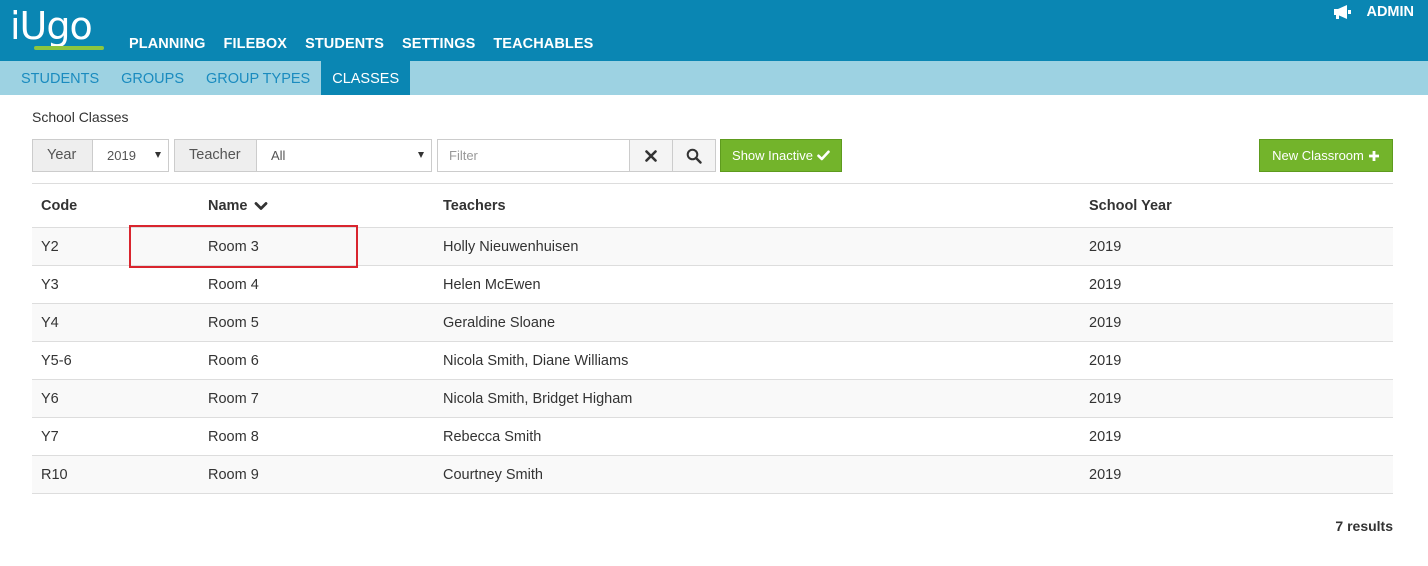 This screenshot has width=1428, height=566. Describe the element at coordinates (260, 205) in the screenshot. I see `sort-chevron-down-icon` at that location.